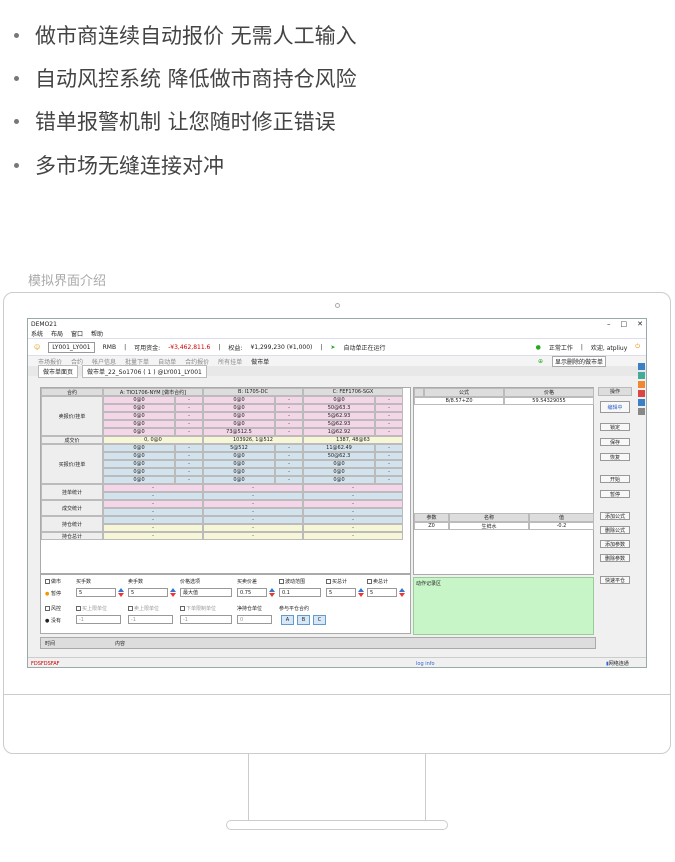  What do you see at coordinates (615, 427) in the screenshot?
I see `lock-button: 锁定` at bounding box center [615, 427].